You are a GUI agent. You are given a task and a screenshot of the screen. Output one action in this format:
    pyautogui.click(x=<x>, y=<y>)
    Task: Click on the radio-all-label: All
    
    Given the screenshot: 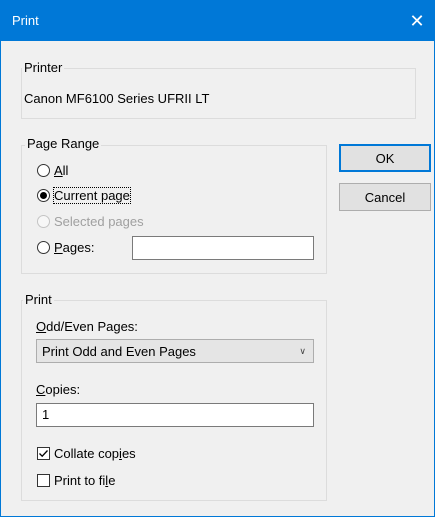 What is the action you would take?
    pyautogui.click(x=61, y=170)
    